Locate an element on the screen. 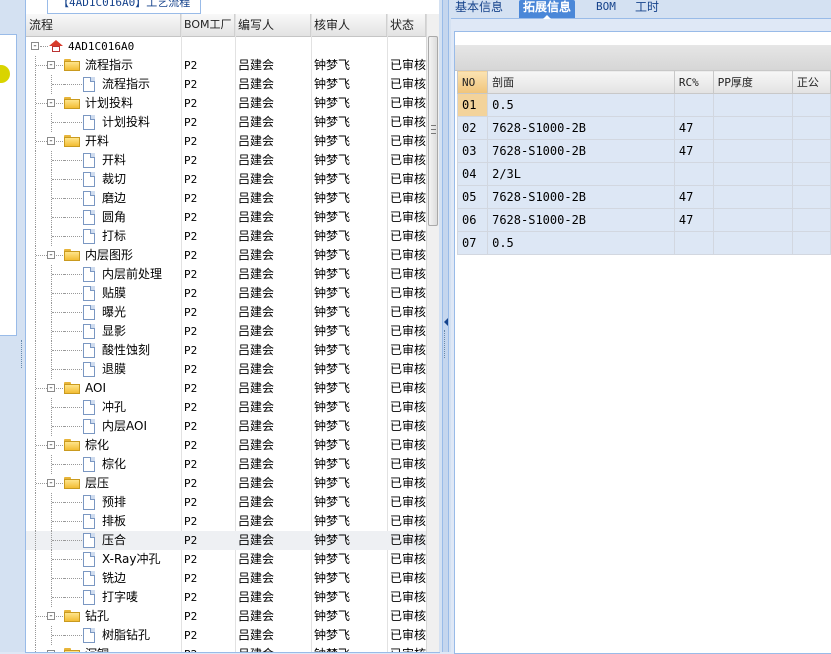 Image resolution: width=831 pixels, height=654 pixels. tree-row-step: 预排 P2 吕建会 钟梦飞 已审核 is located at coordinates (226, 502).